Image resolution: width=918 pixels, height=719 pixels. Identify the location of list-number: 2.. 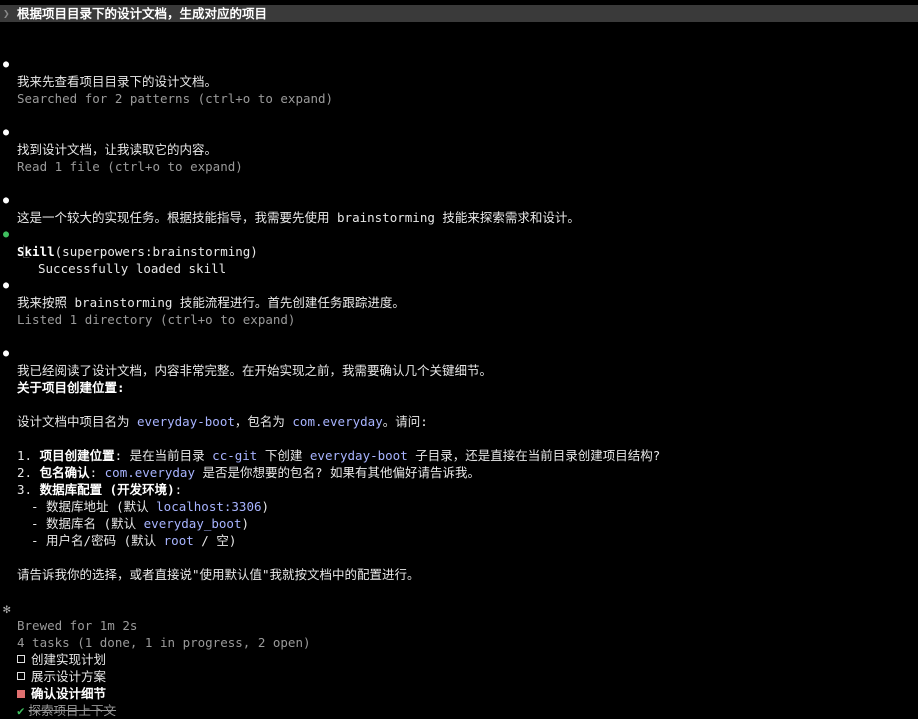
(28, 472).